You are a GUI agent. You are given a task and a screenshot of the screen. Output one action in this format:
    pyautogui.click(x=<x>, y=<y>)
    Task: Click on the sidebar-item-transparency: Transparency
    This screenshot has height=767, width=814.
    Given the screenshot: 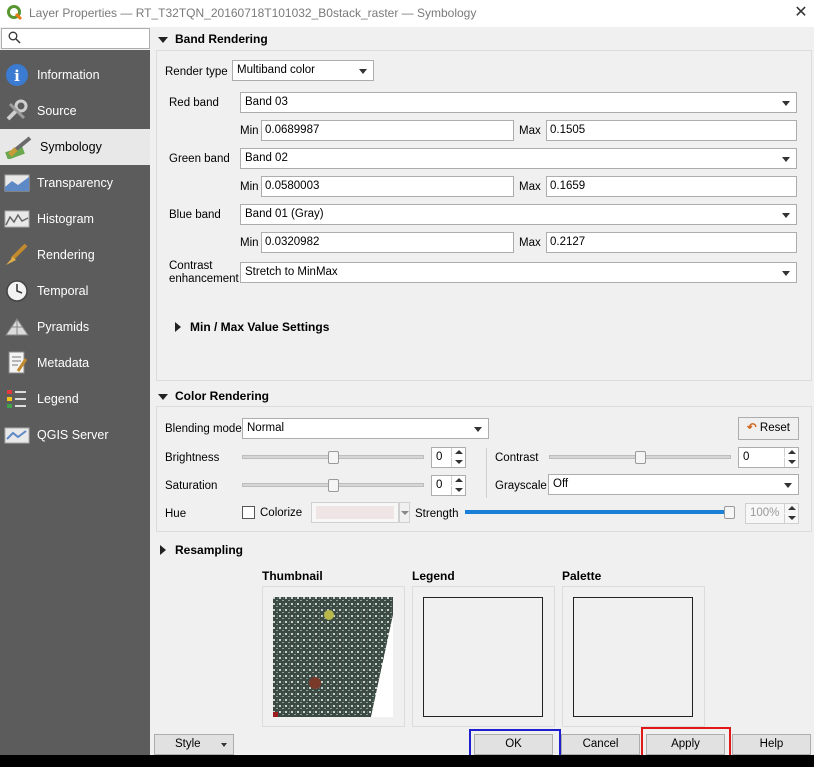 What is the action you would take?
    pyautogui.click(x=75, y=183)
    